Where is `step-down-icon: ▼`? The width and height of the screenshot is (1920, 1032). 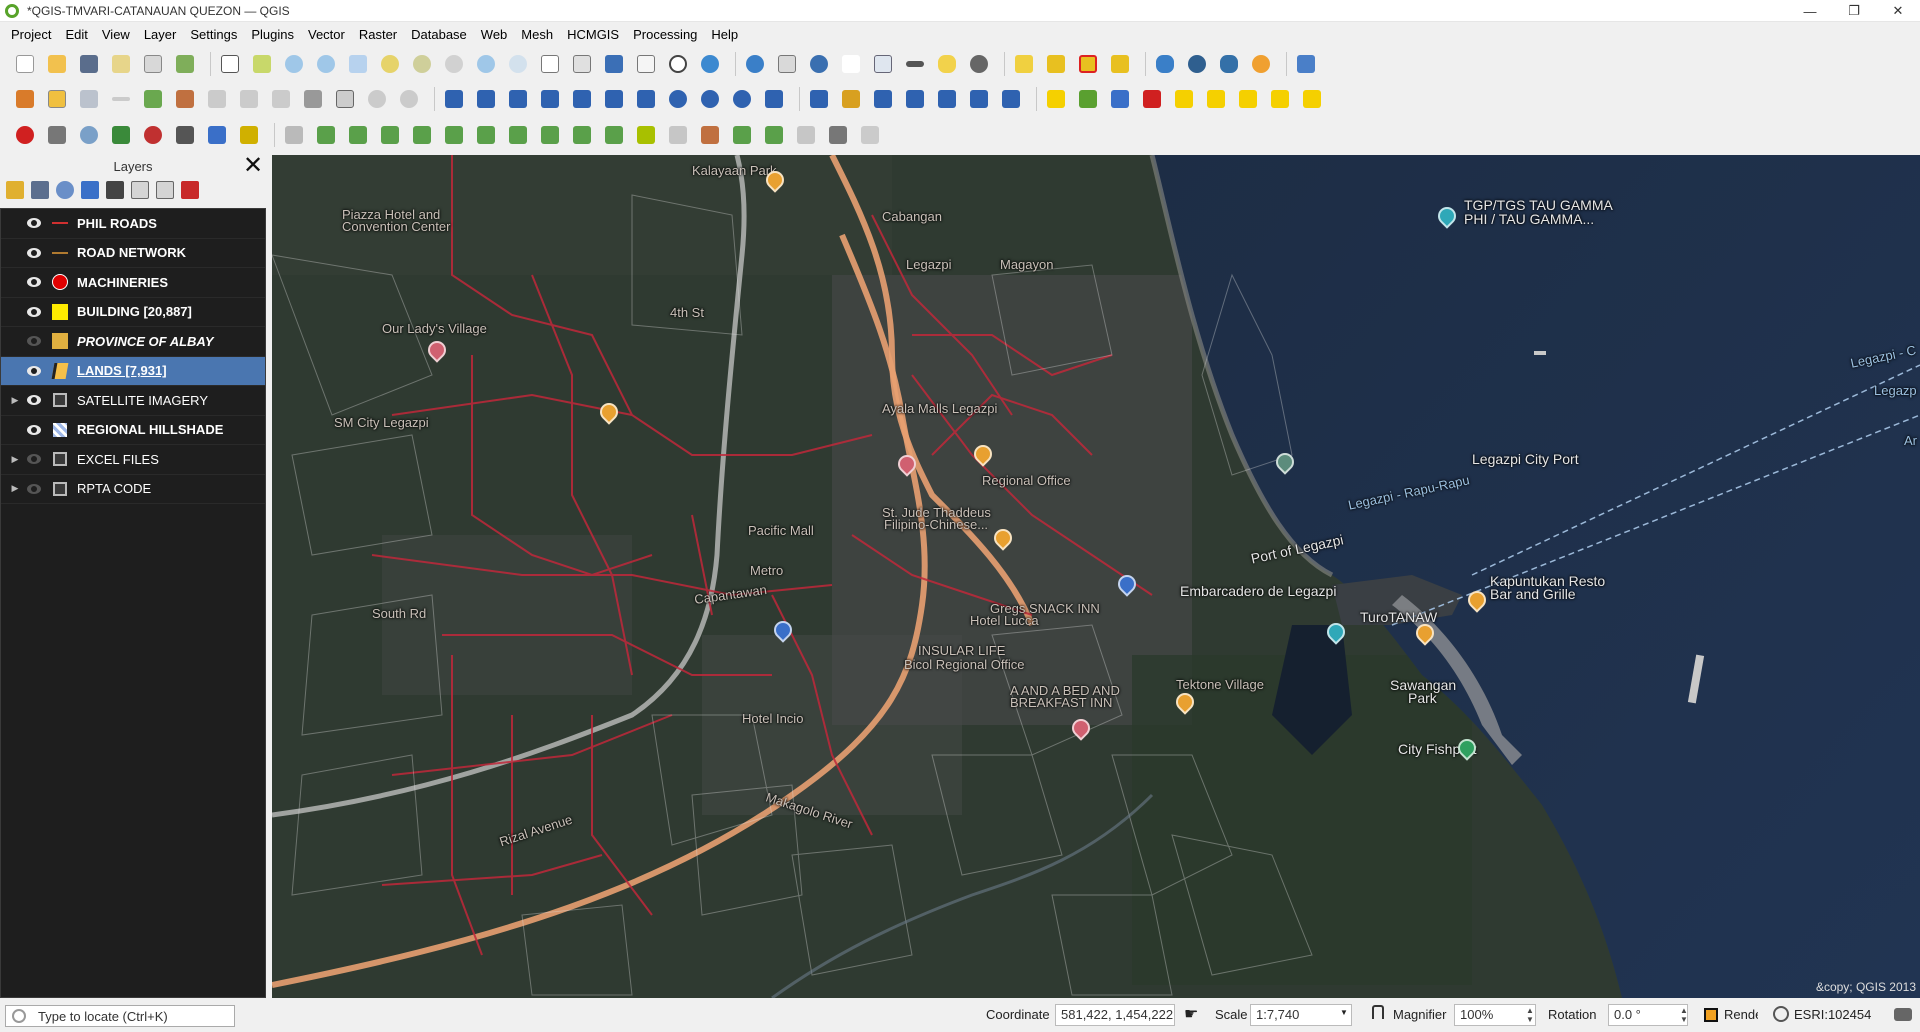
step-down-icon: ▼ is located at coordinates (1531, 1019).